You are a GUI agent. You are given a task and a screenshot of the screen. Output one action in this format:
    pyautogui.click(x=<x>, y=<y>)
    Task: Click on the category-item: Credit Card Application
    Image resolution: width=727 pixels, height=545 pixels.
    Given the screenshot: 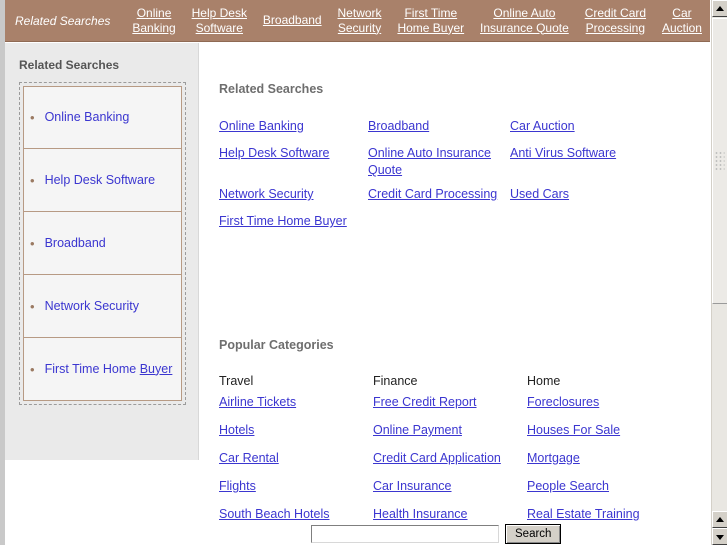 What is the action you would take?
    pyautogui.click(x=437, y=458)
    